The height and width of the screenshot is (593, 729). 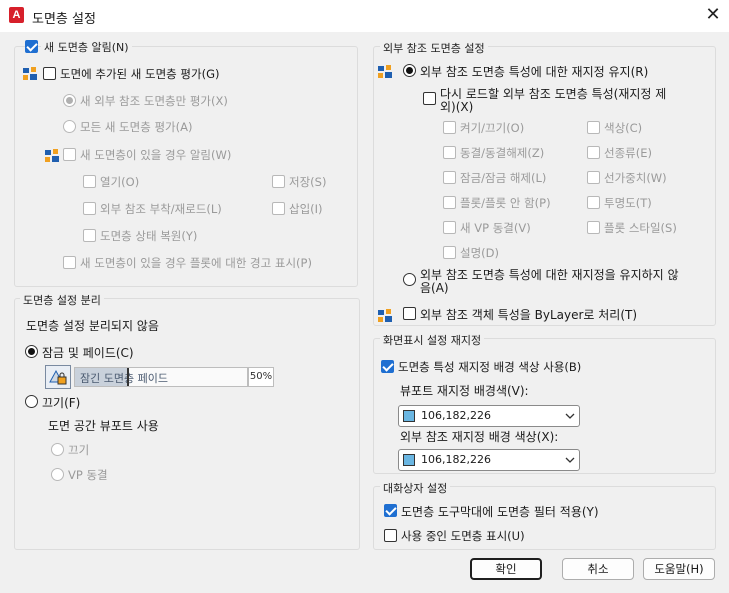 I want to click on xref-prop-label: 선가중치(W), so click(x=635, y=178).